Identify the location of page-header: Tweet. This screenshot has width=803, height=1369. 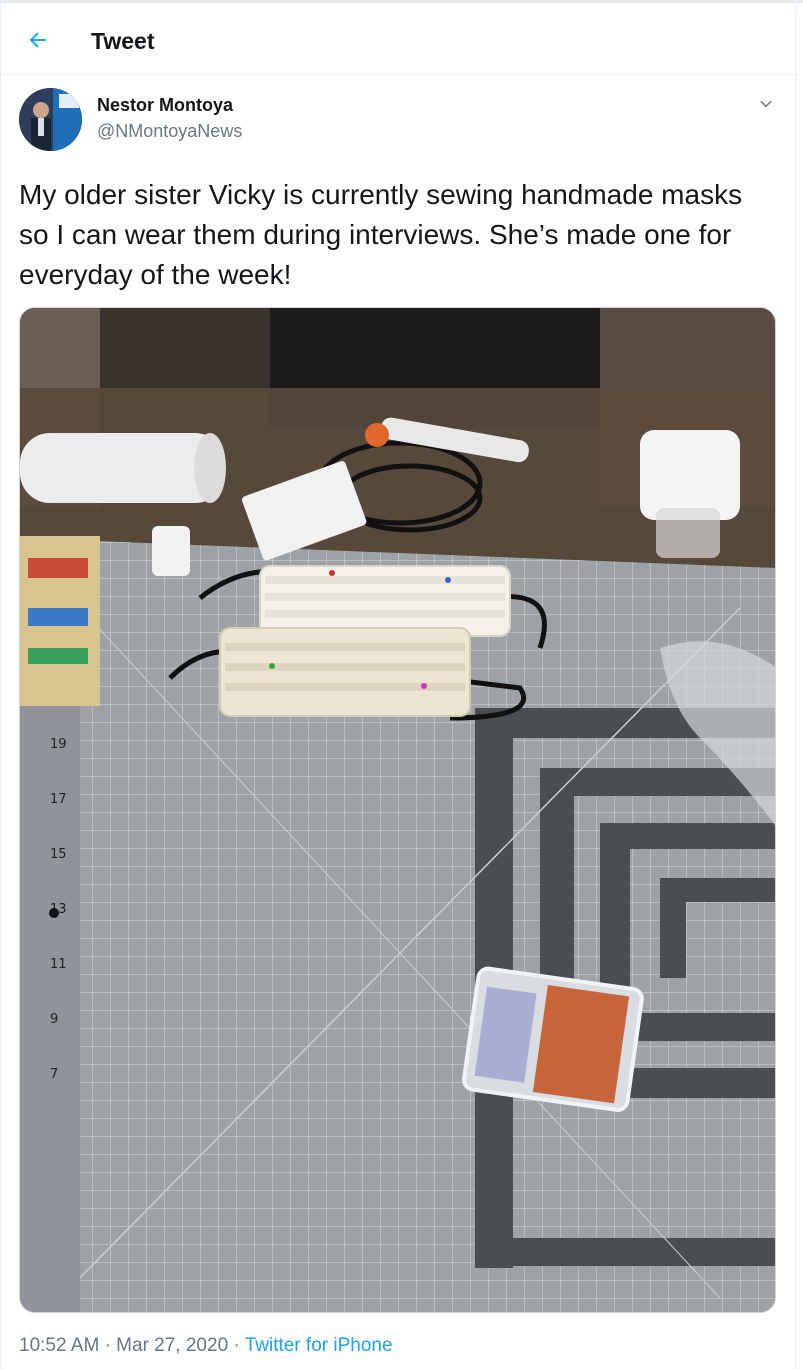
(398, 39).